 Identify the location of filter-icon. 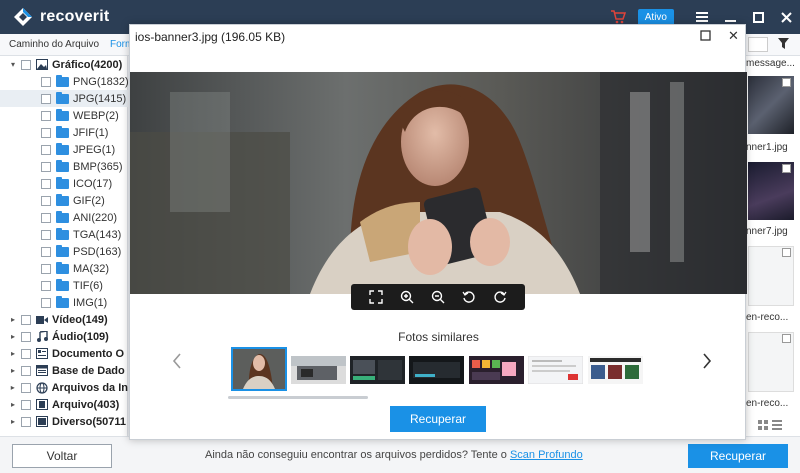
(783, 43).